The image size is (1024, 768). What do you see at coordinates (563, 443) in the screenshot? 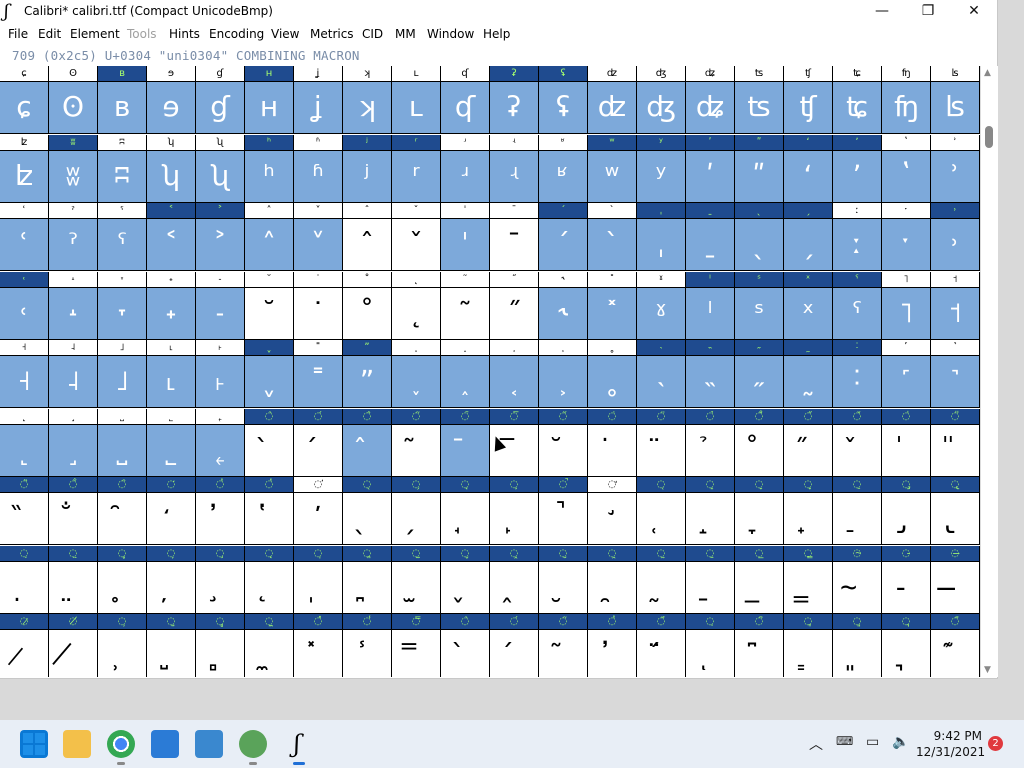
I see `glyph-cell: ◌̆̆` at bounding box center [563, 443].